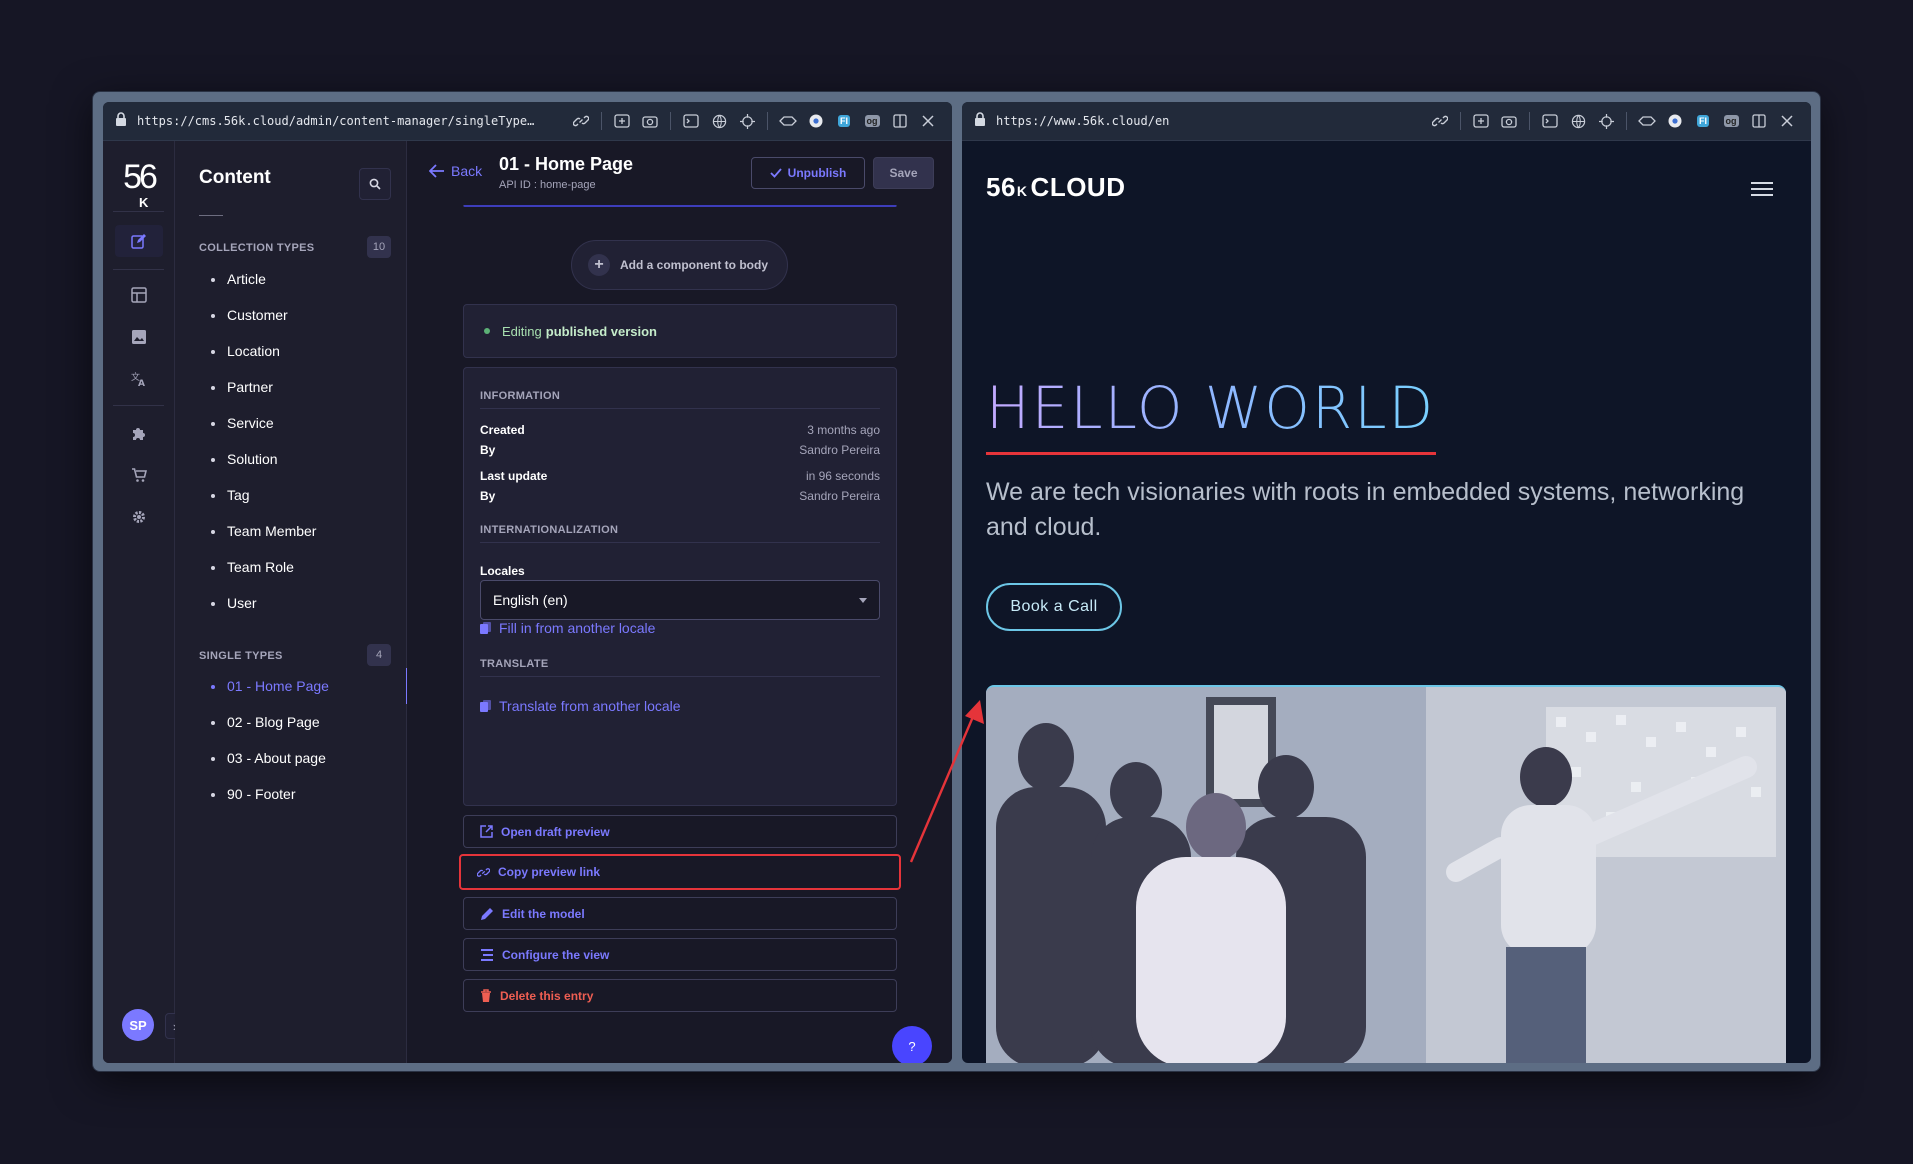  Describe the element at coordinates (467, 171) in the screenshot. I see `back-label: Back` at that location.